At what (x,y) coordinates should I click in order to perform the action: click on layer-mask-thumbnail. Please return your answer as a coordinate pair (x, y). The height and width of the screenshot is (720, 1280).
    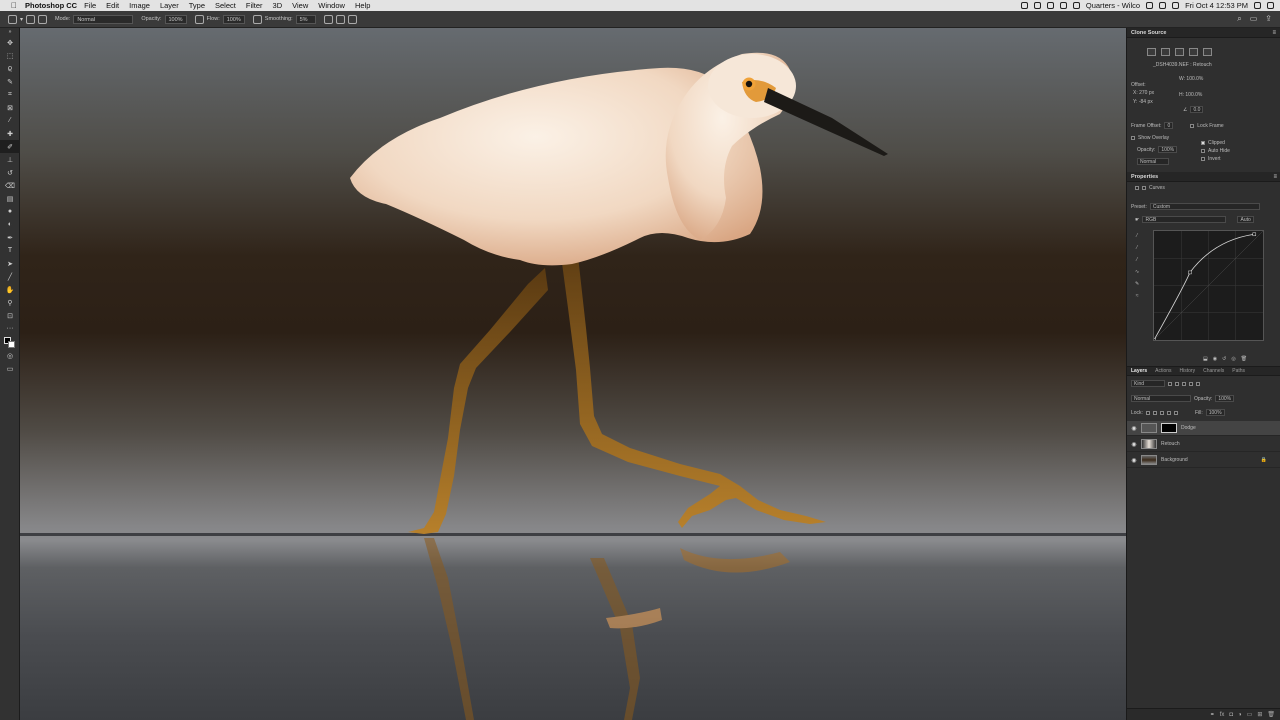
    Looking at the image, I should click on (1169, 428).